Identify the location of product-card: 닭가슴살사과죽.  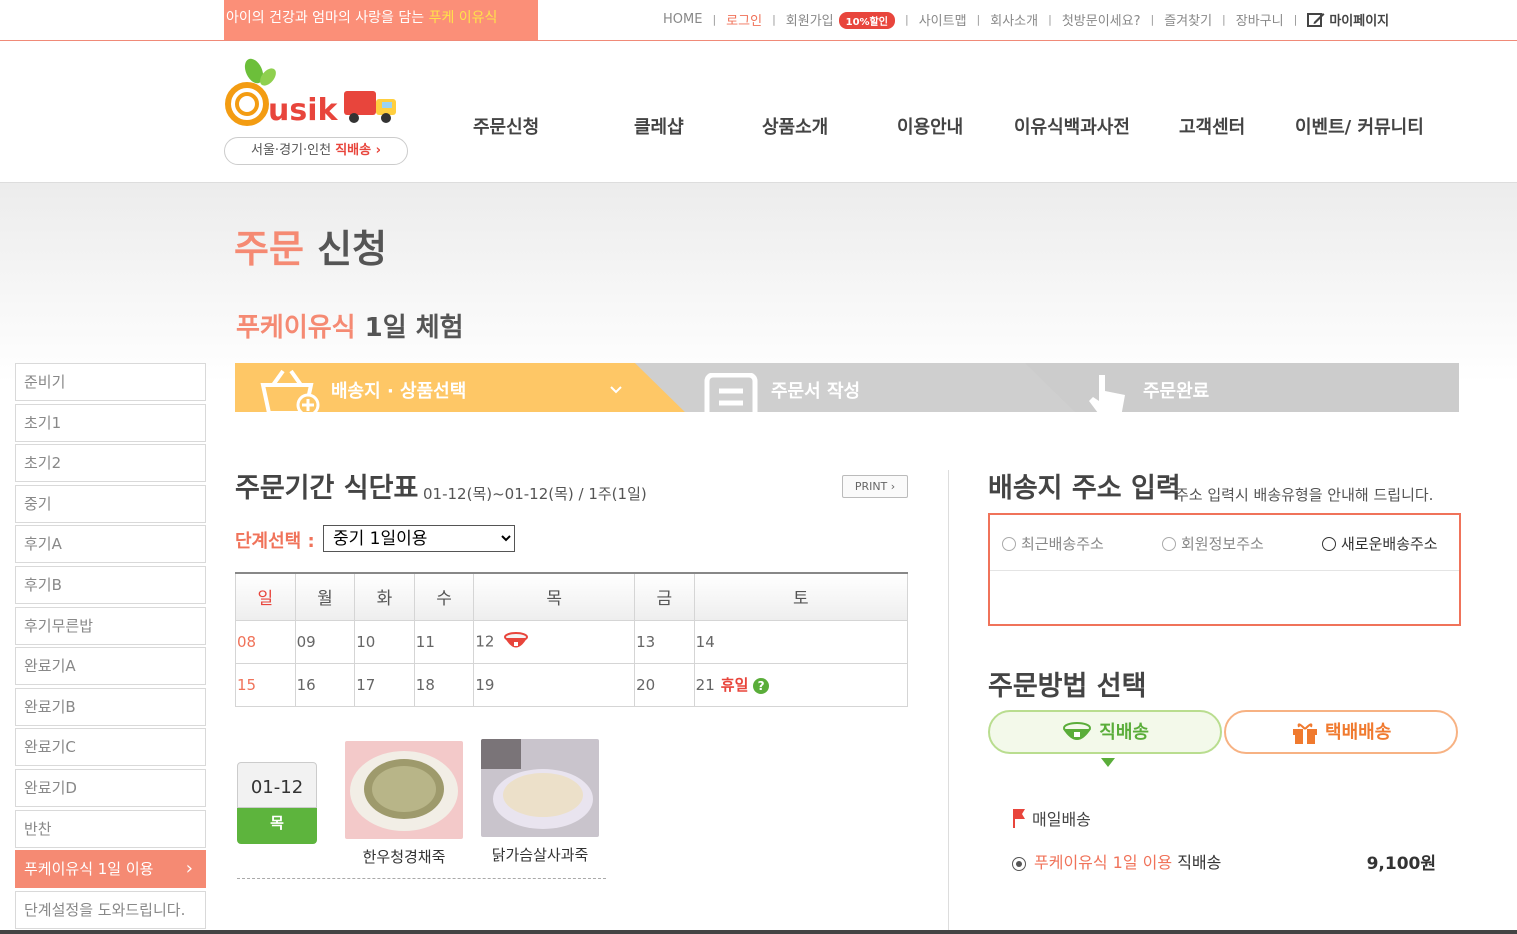
(540, 802).